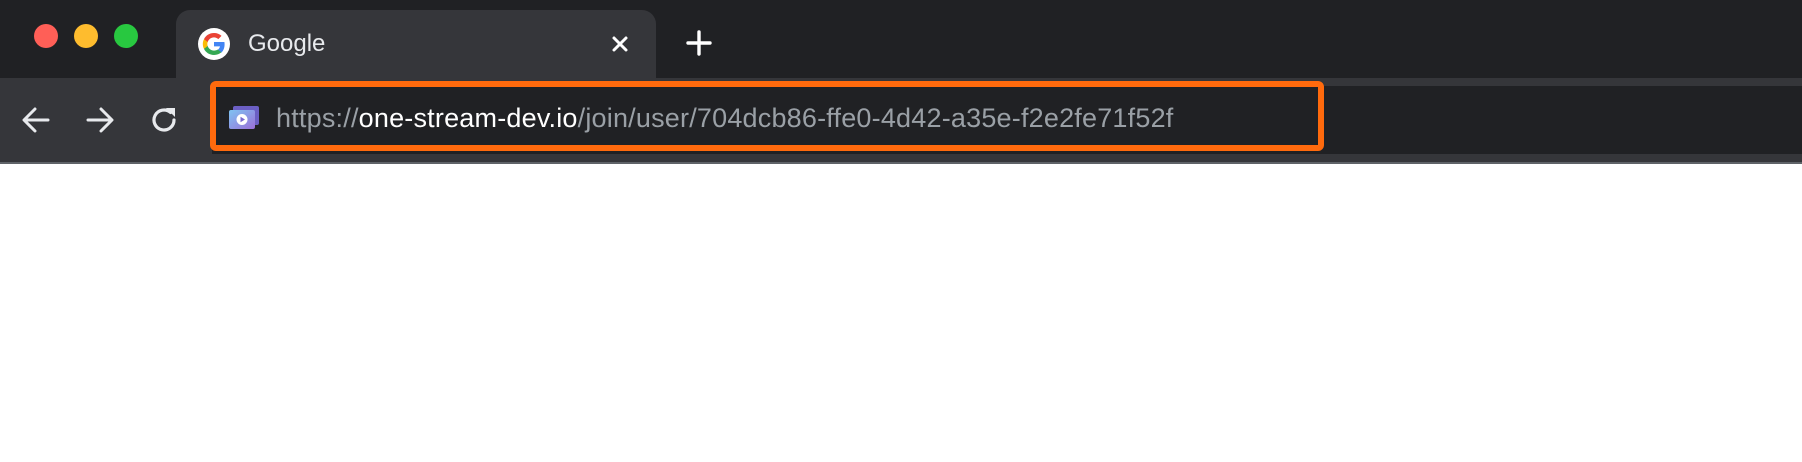 The height and width of the screenshot is (462, 1802). Describe the element at coordinates (287, 43) in the screenshot. I see `tab-title: Google` at that location.